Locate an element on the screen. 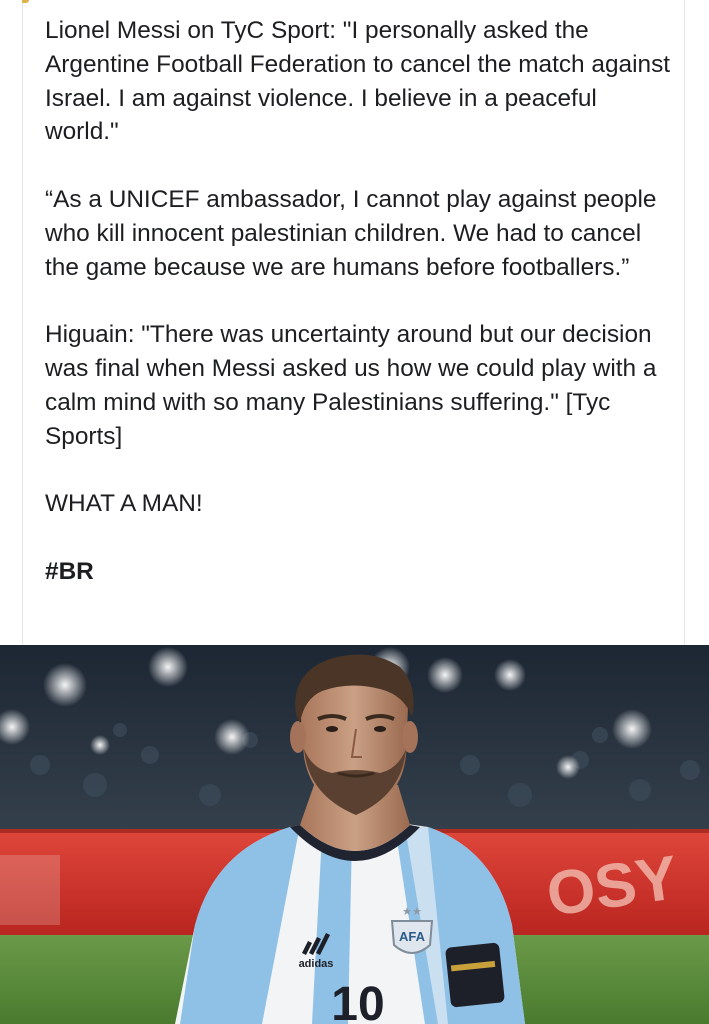 The image size is (709, 1024). post-paragraph-exclamation: WHAT A MAN! is located at coordinates (124, 504).